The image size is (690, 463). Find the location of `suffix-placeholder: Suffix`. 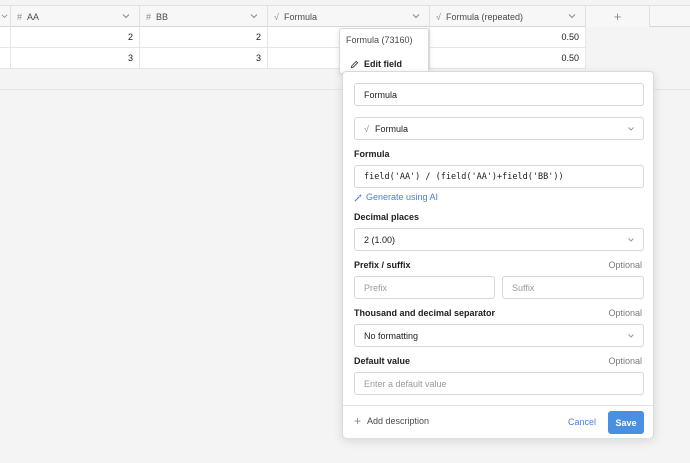

suffix-placeholder: Suffix is located at coordinates (523, 287).